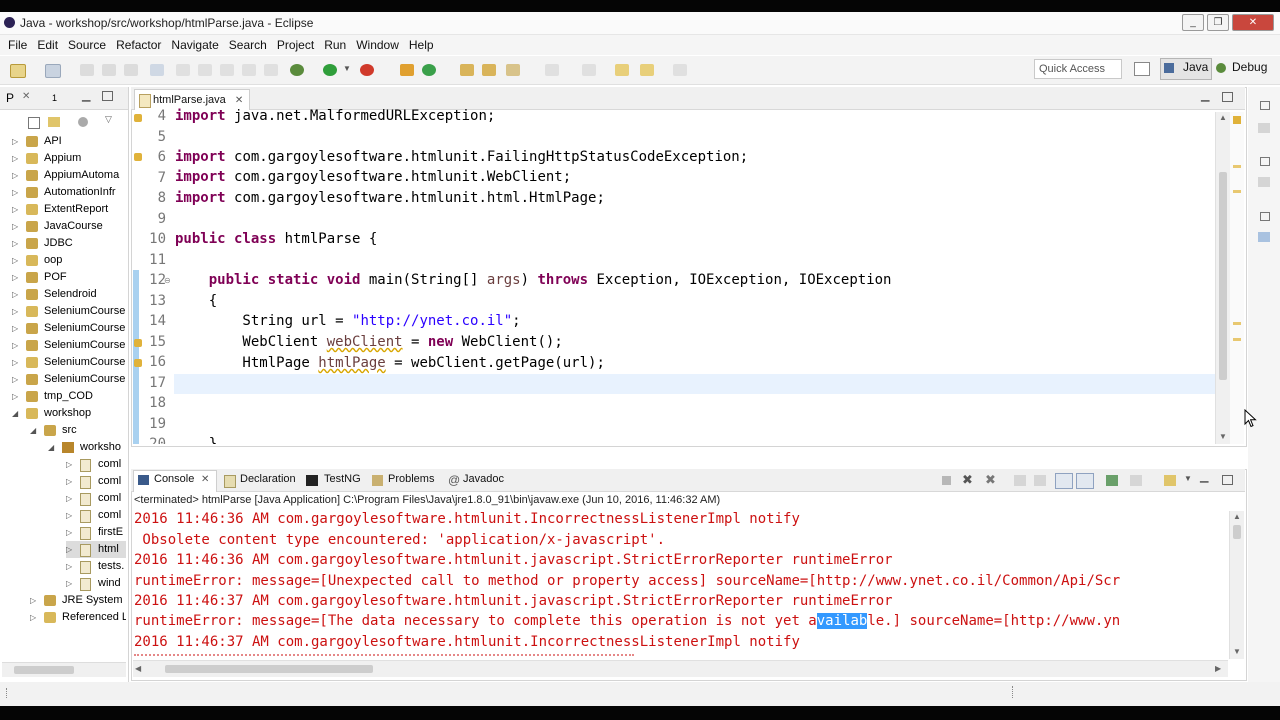  Describe the element at coordinates (1193, 22) in the screenshot. I see `minimize-button: _` at that location.